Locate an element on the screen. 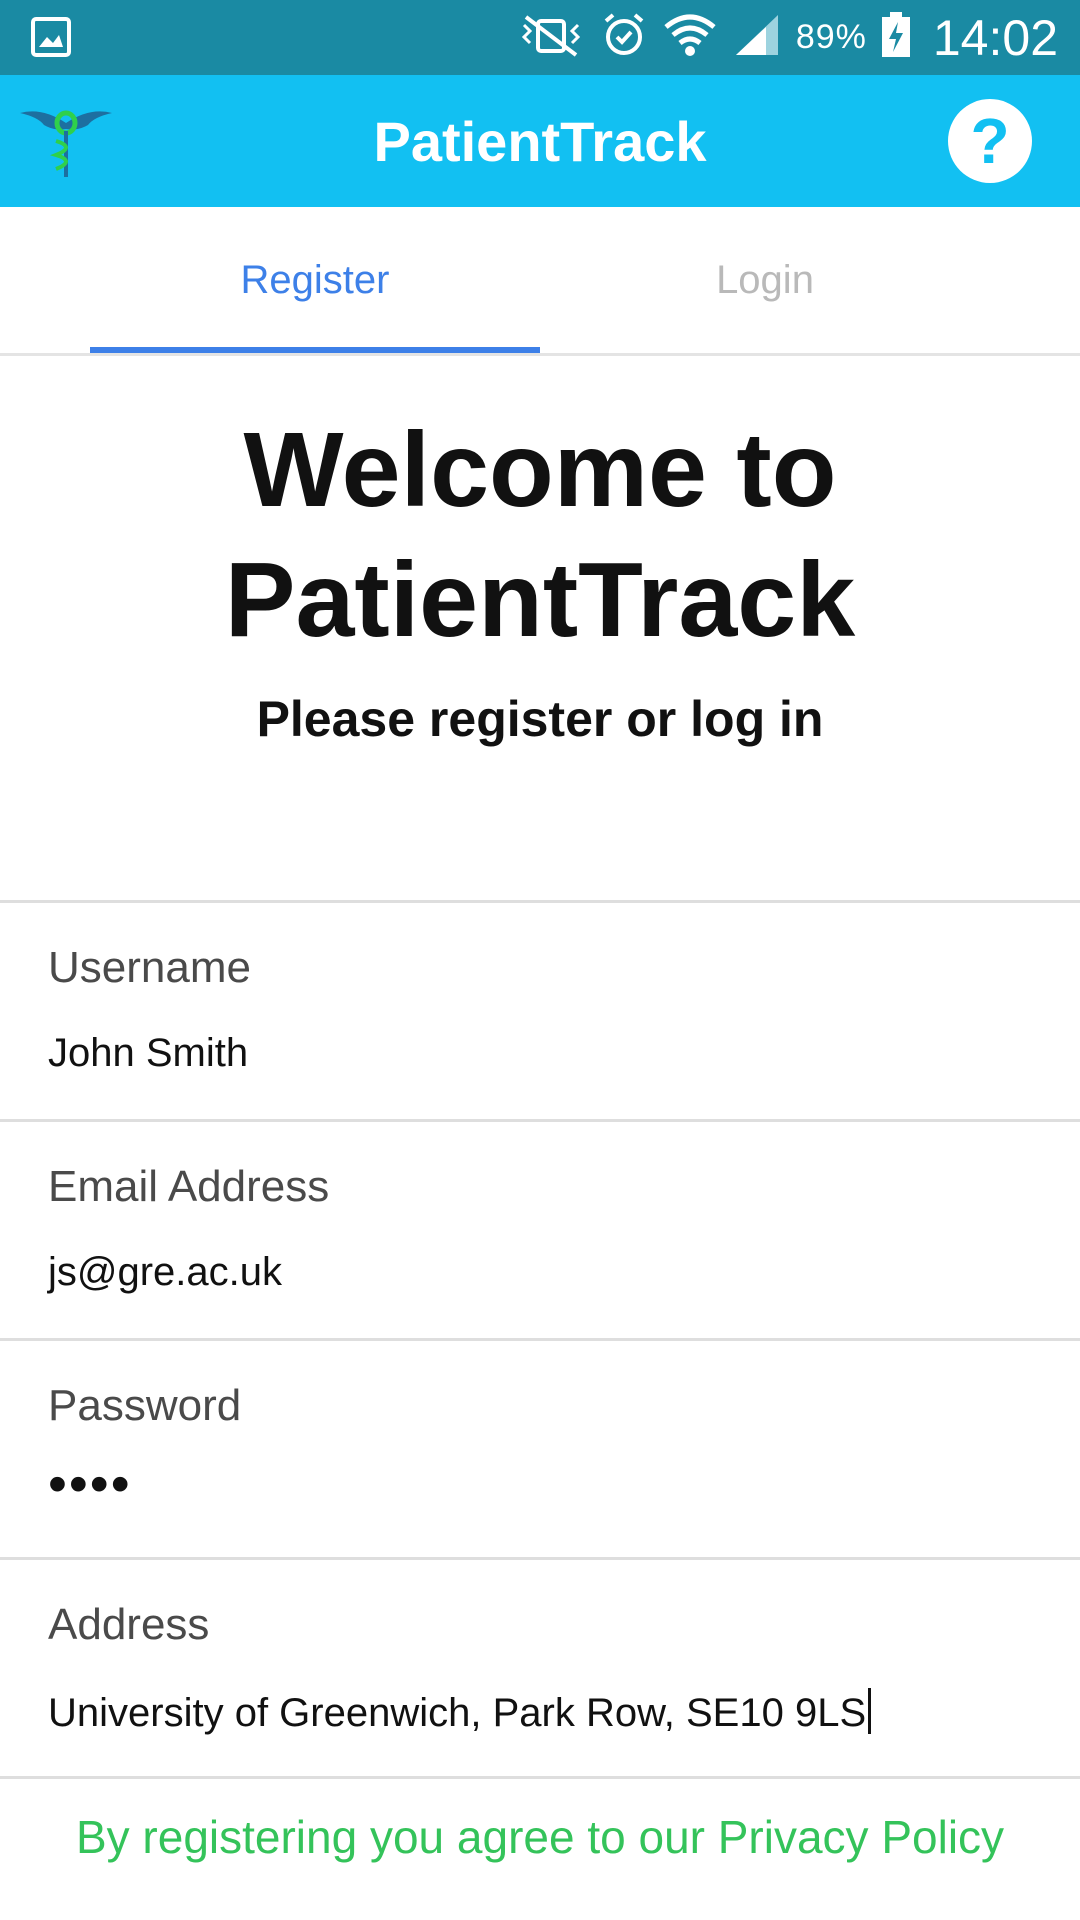  tab-register: Register is located at coordinates (315, 280).